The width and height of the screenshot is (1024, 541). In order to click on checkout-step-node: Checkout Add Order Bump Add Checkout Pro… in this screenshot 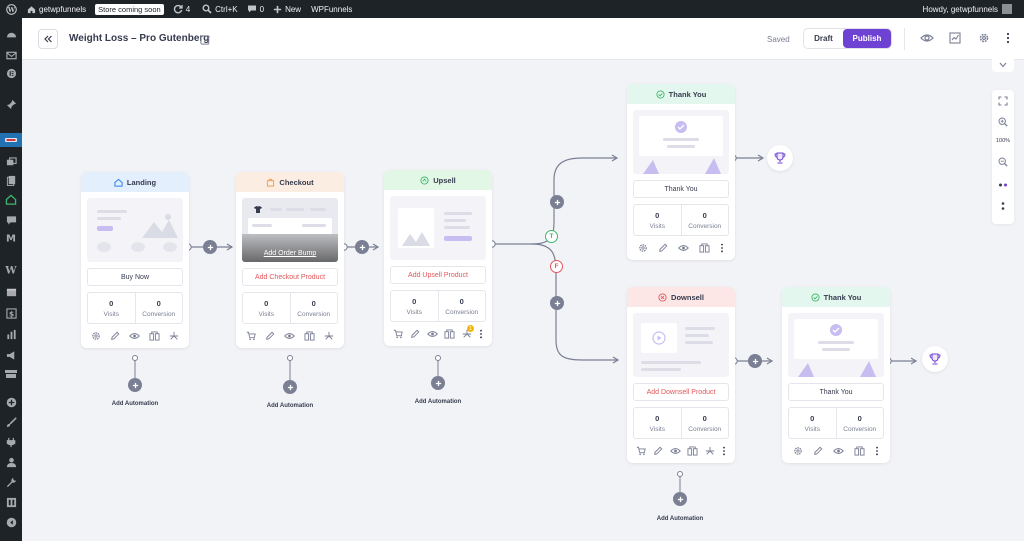, I will do `click(290, 260)`.